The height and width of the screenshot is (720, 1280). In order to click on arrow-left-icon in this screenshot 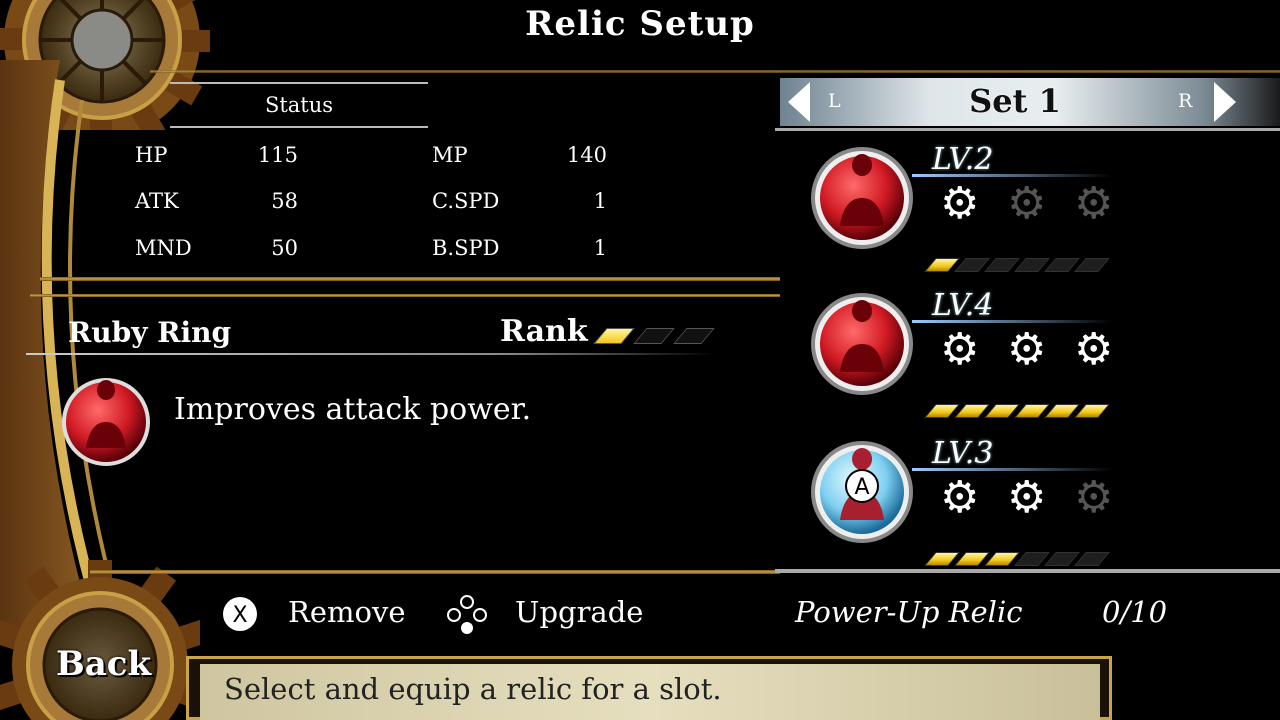, I will do `click(800, 102)`.